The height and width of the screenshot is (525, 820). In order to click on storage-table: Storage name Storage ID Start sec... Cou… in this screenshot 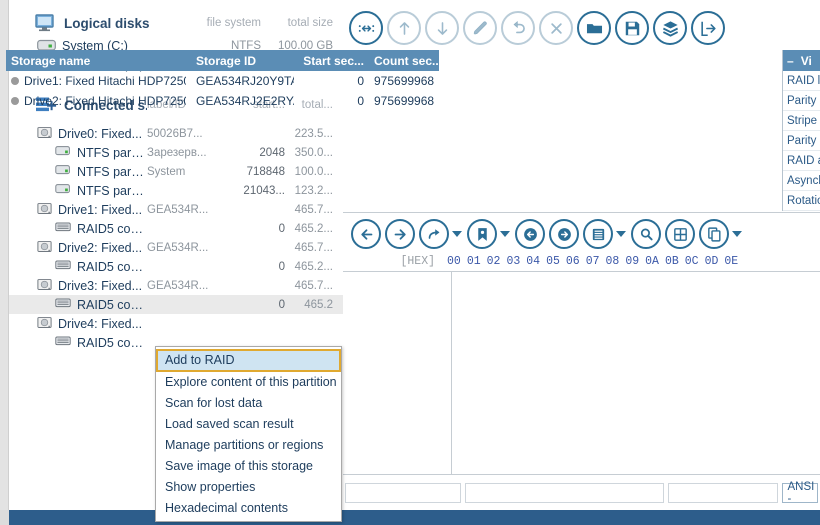, I will do `click(222, 80)`.